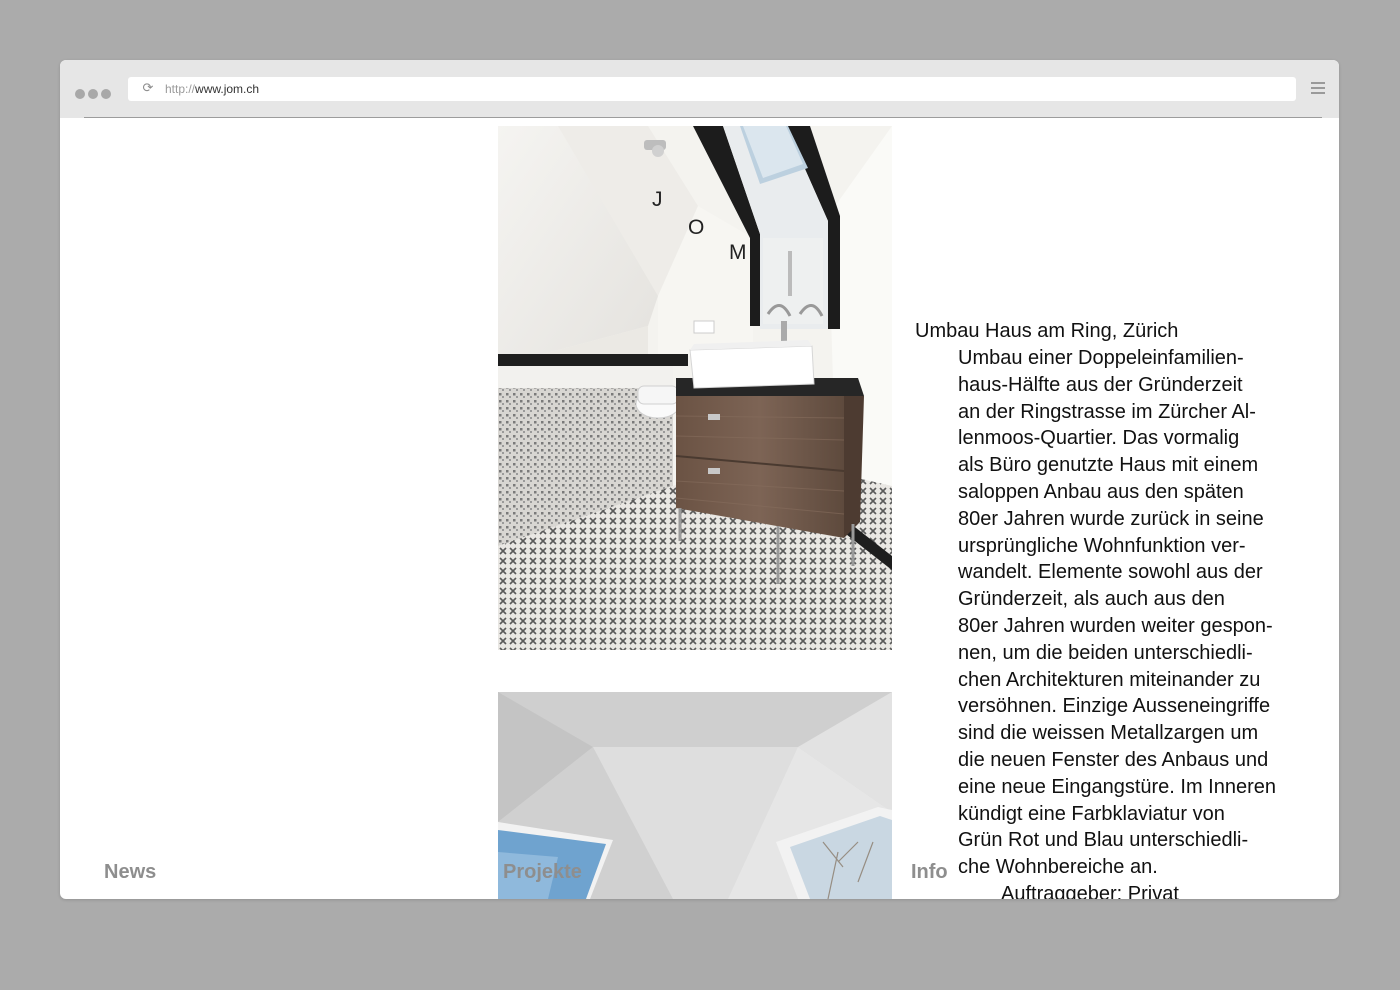  What do you see at coordinates (180, 89) in the screenshot?
I see `url-protocol: http://` at bounding box center [180, 89].